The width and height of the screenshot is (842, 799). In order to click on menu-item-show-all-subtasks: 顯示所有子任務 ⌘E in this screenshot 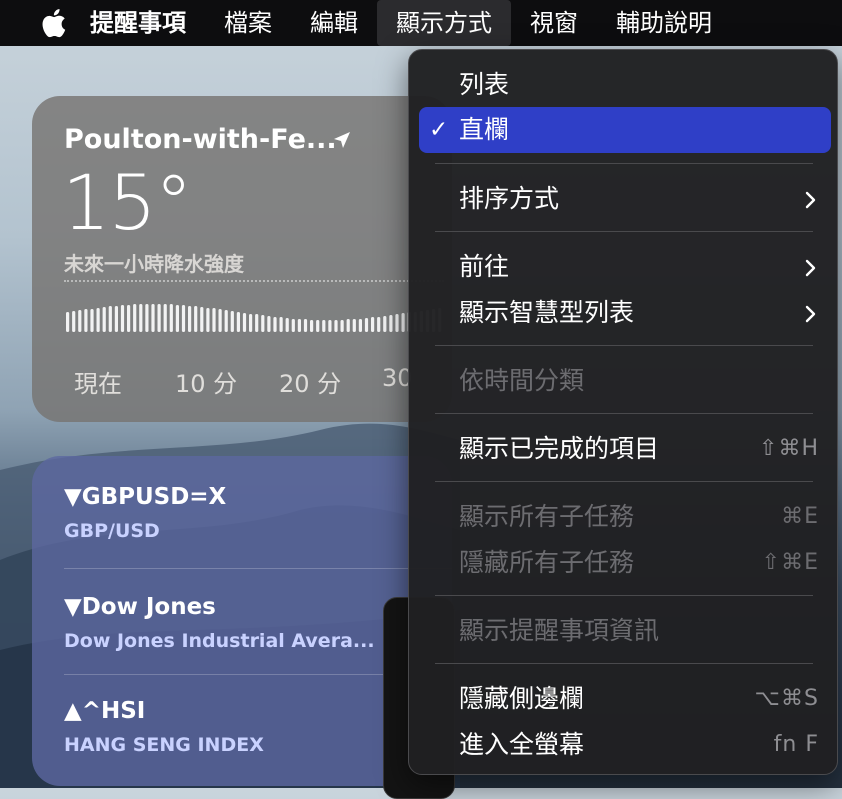, I will do `click(625, 517)`.